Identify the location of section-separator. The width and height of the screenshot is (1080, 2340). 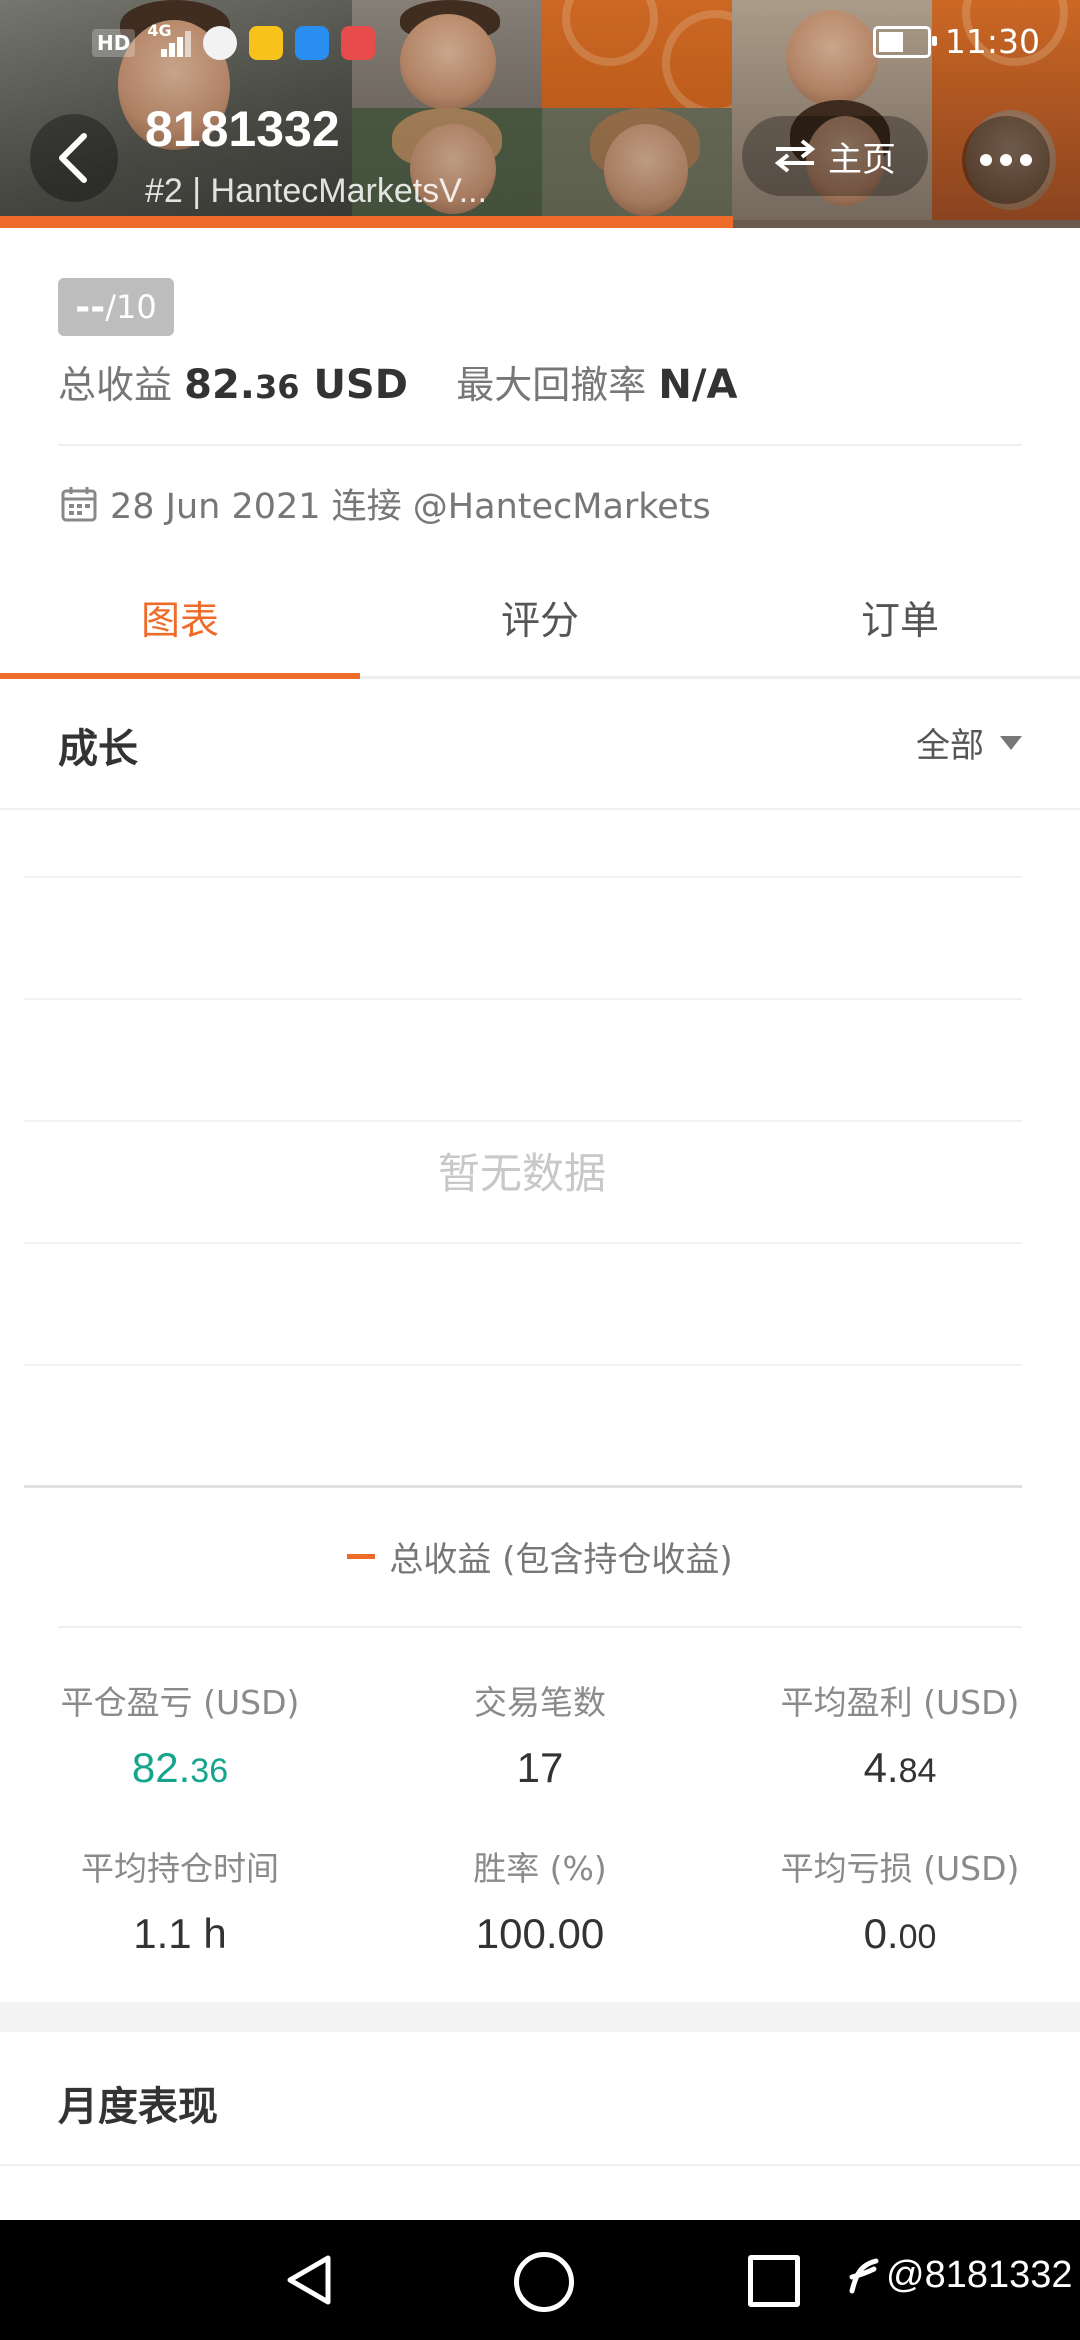
(540, 2017).